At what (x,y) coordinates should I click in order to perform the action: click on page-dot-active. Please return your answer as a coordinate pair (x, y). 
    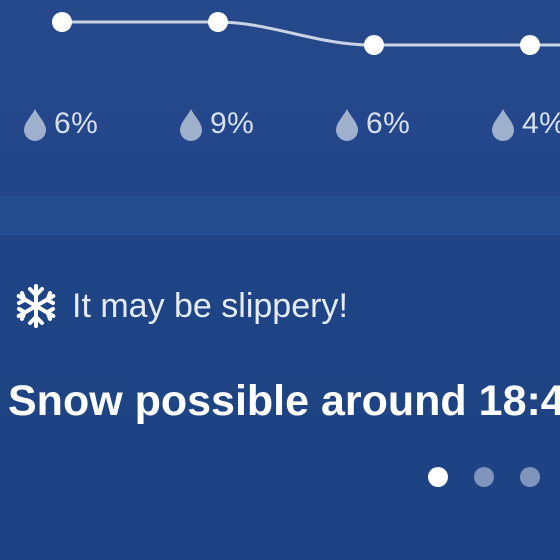
    Looking at the image, I should click on (438, 477).